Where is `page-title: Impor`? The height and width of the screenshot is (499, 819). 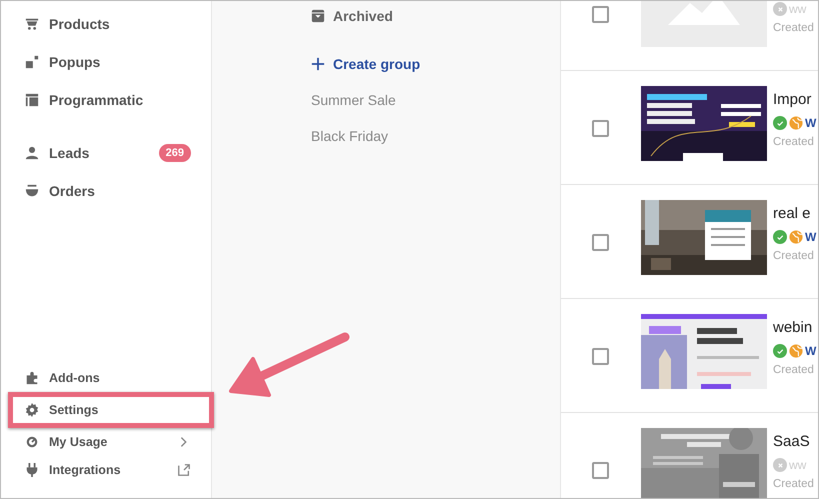 page-title: Impor is located at coordinates (792, 100).